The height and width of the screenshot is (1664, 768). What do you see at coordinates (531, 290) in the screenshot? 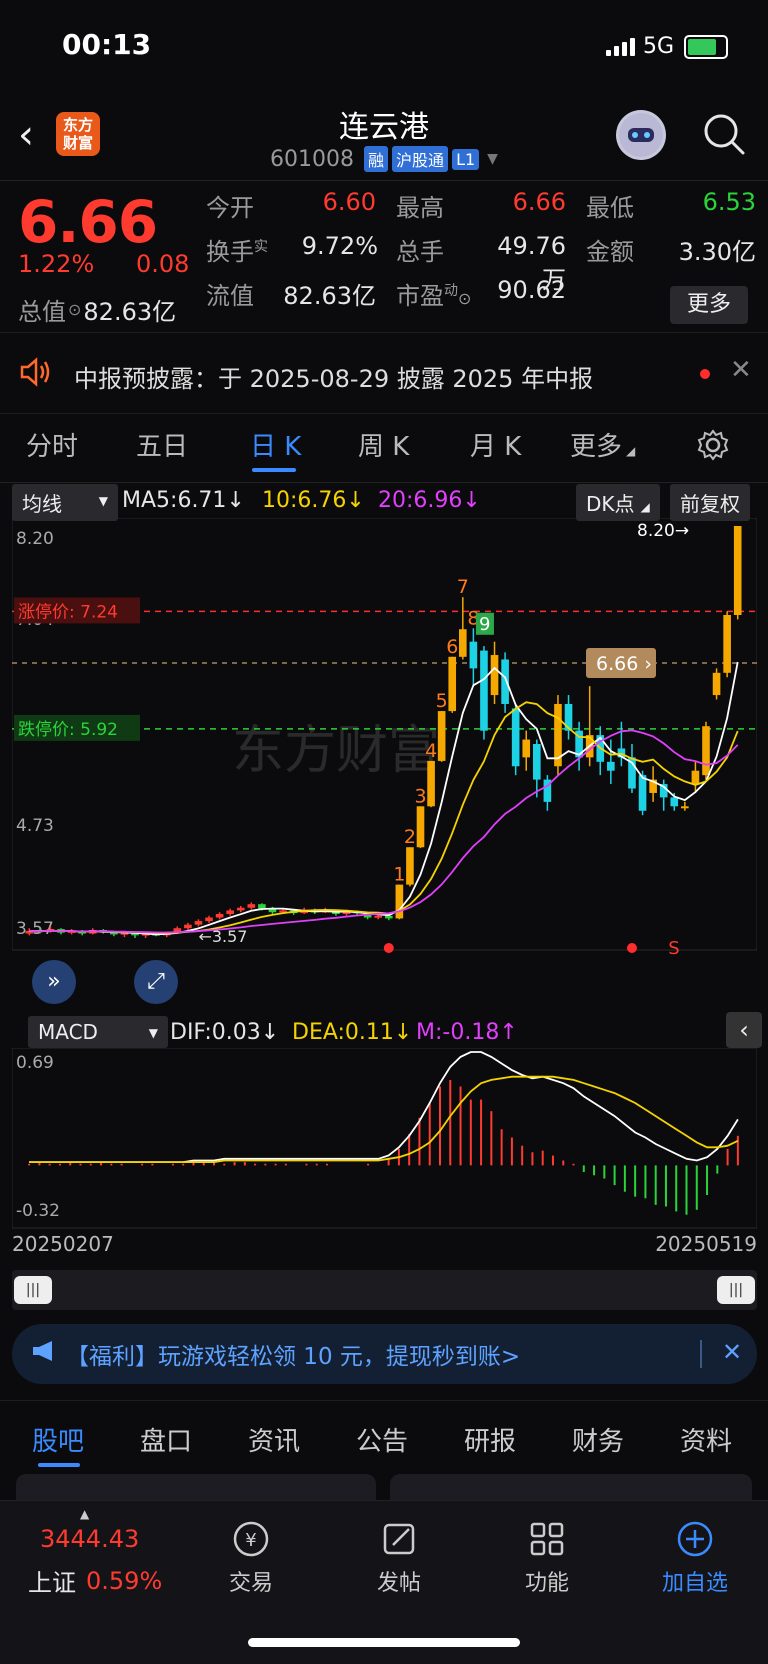
I see `value-pe: 90.62` at bounding box center [531, 290].